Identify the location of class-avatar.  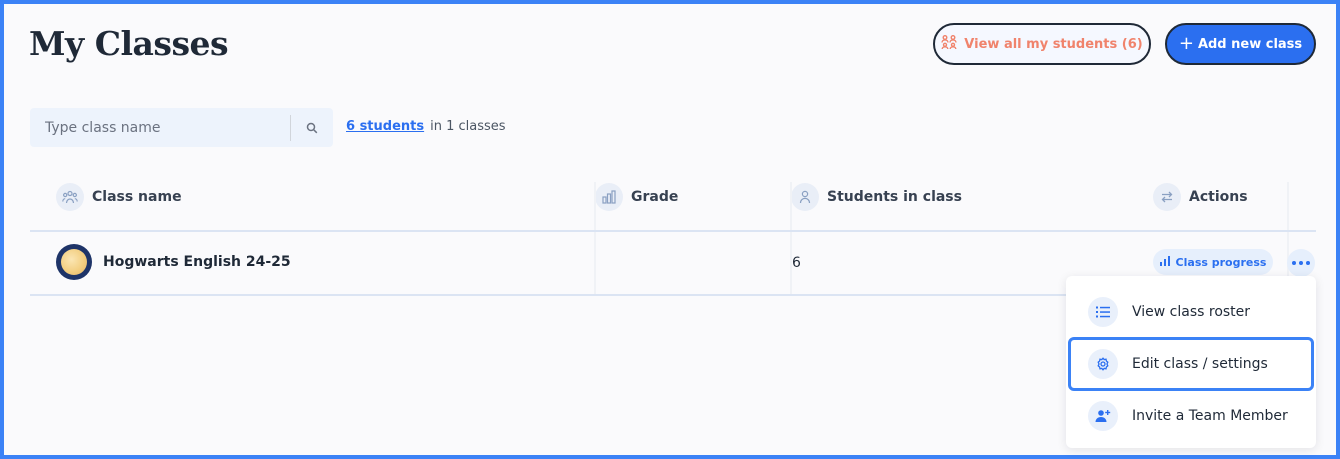
(74, 262).